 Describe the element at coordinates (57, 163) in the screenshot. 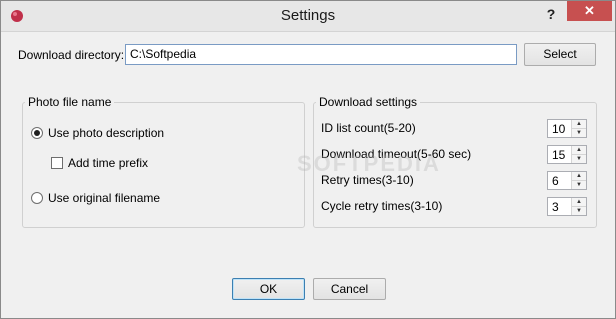

I see `add-time-prefix-checkbox` at that location.